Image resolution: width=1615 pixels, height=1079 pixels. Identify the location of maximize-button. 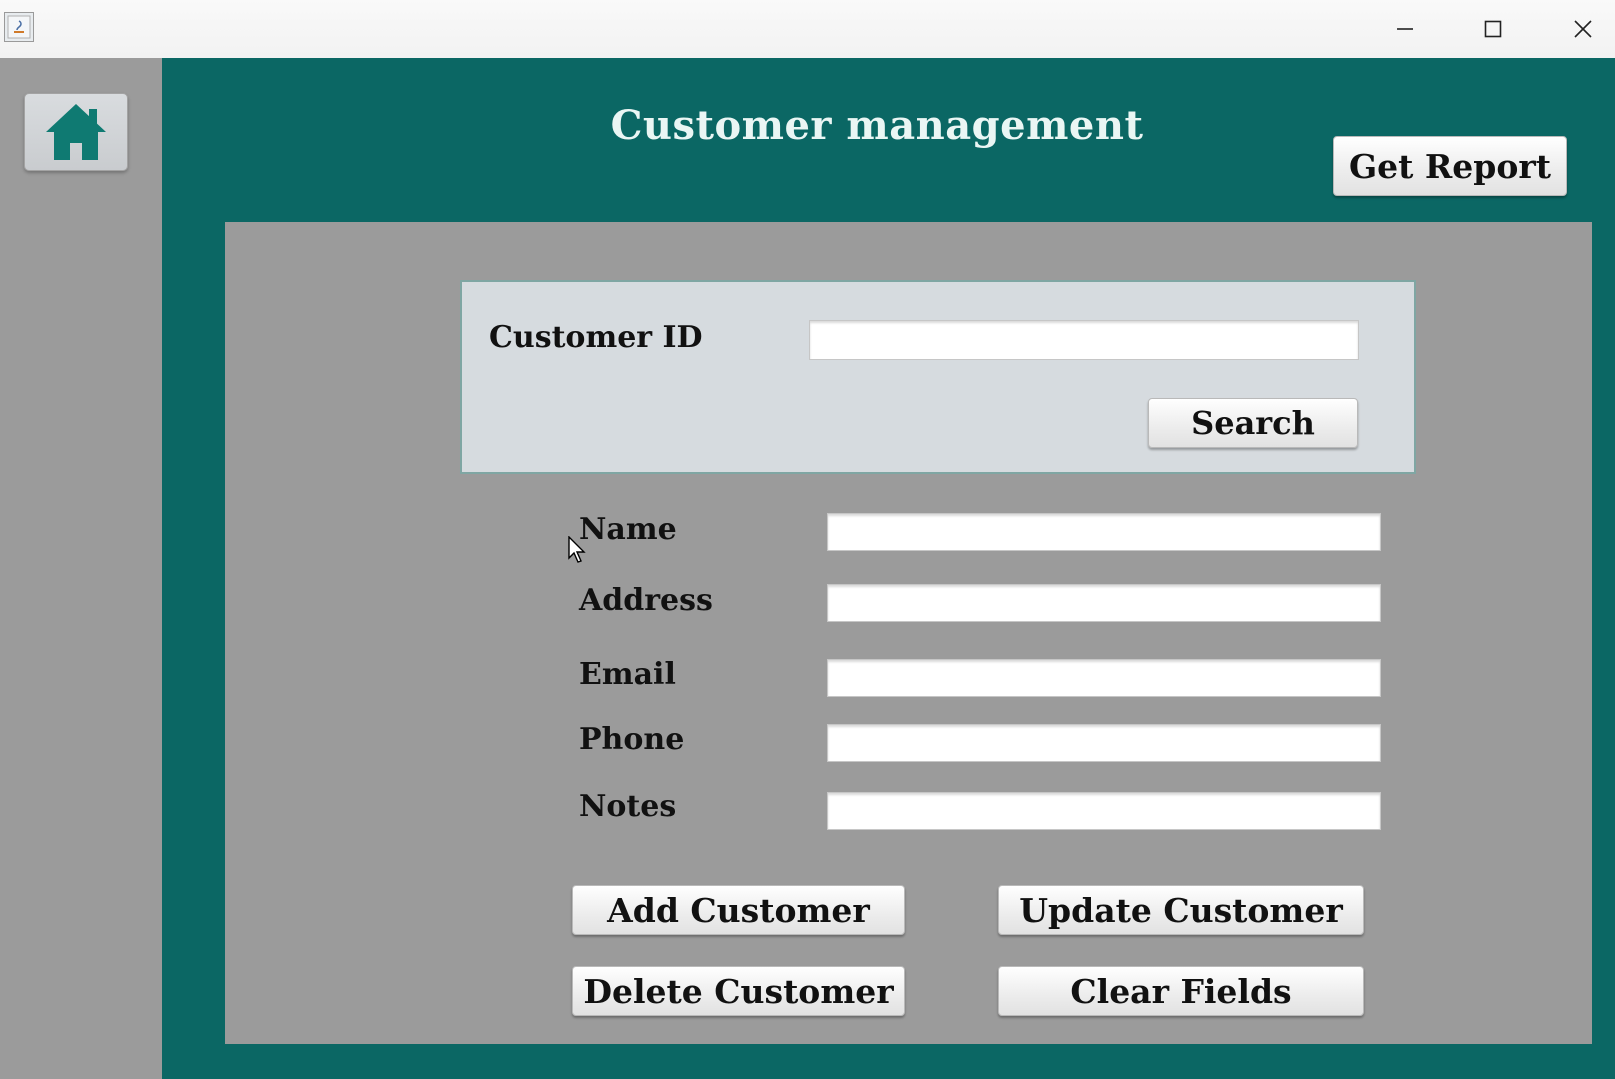
(1493, 29).